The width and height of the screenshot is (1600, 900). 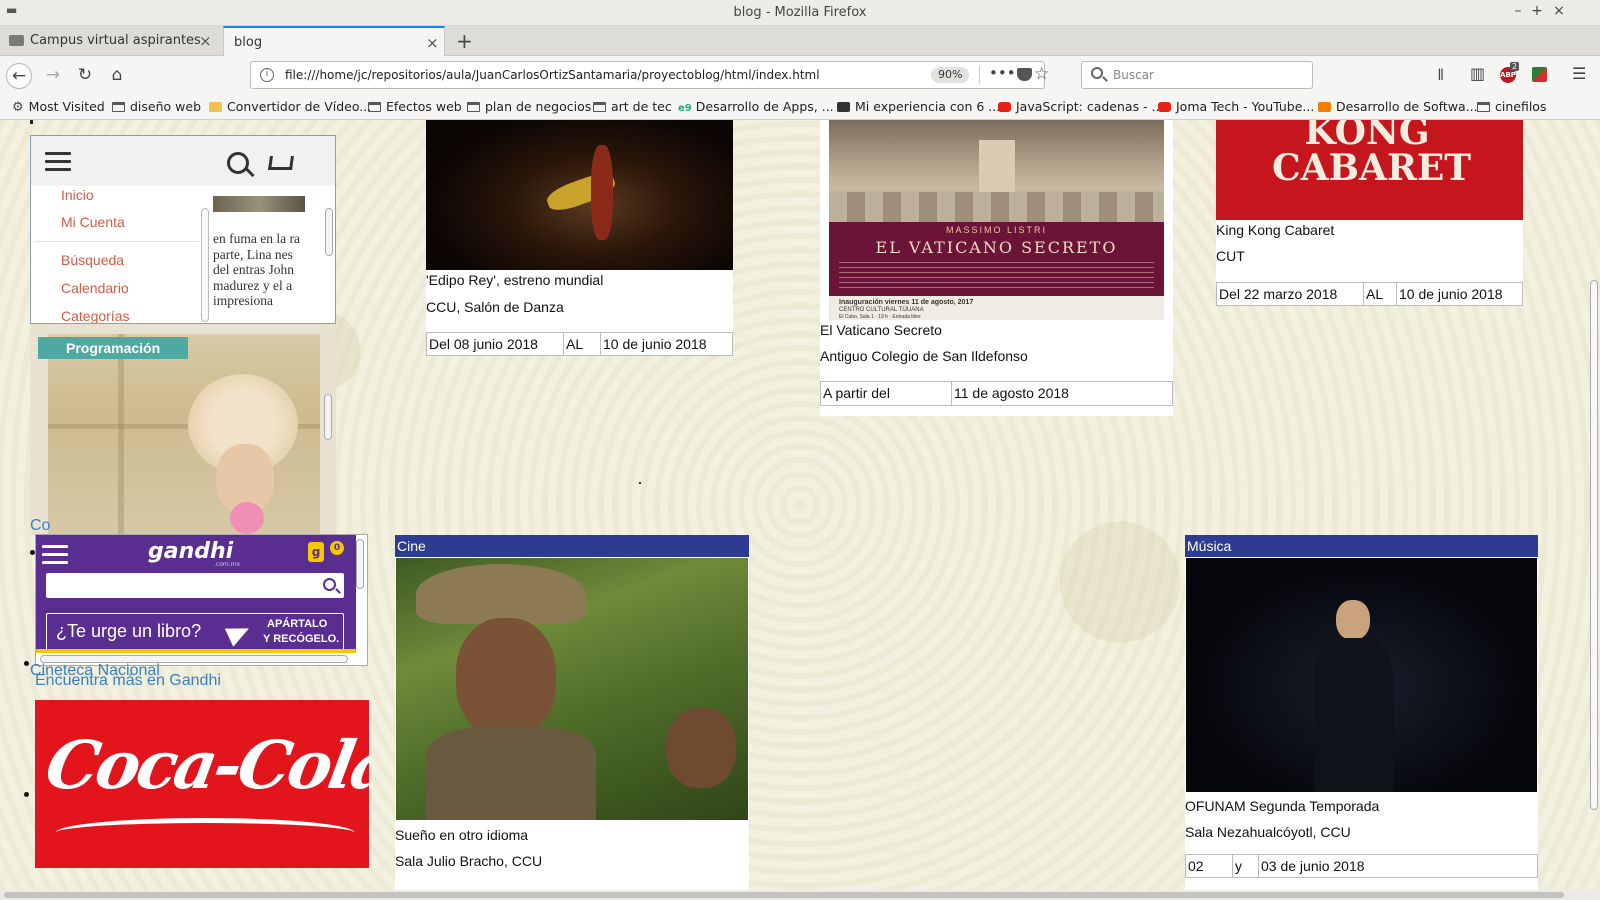 What do you see at coordinates (93, 222) in the screenshot?
I see `menu-item-mi-cuenta: Mi Cuenta` at bounding box center [93, 222].